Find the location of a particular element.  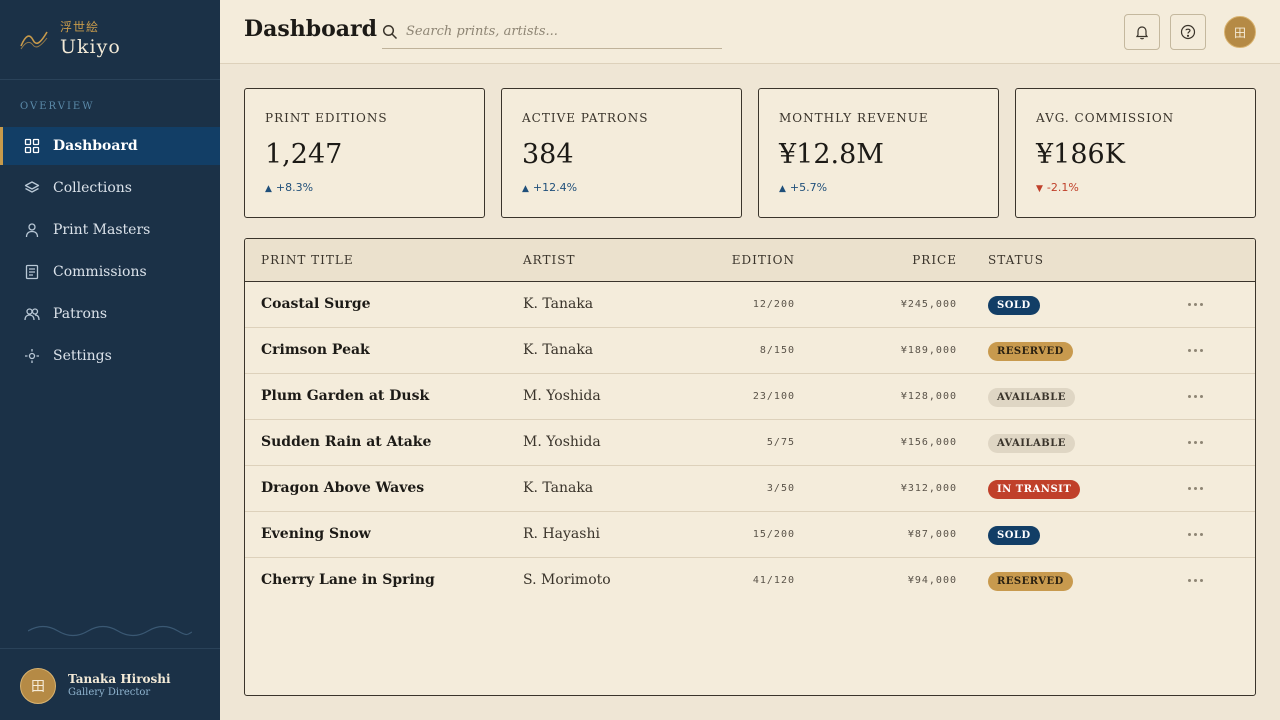

settings-icon is located at coordinates (32, 356).